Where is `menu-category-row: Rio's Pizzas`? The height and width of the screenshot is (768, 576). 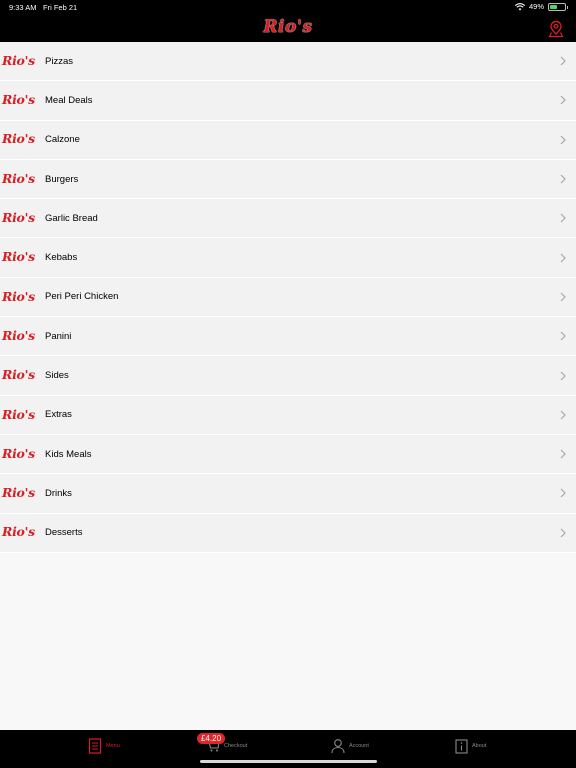 menu-category-row: Rio's Pizzas is located at coordinates (288, 62).